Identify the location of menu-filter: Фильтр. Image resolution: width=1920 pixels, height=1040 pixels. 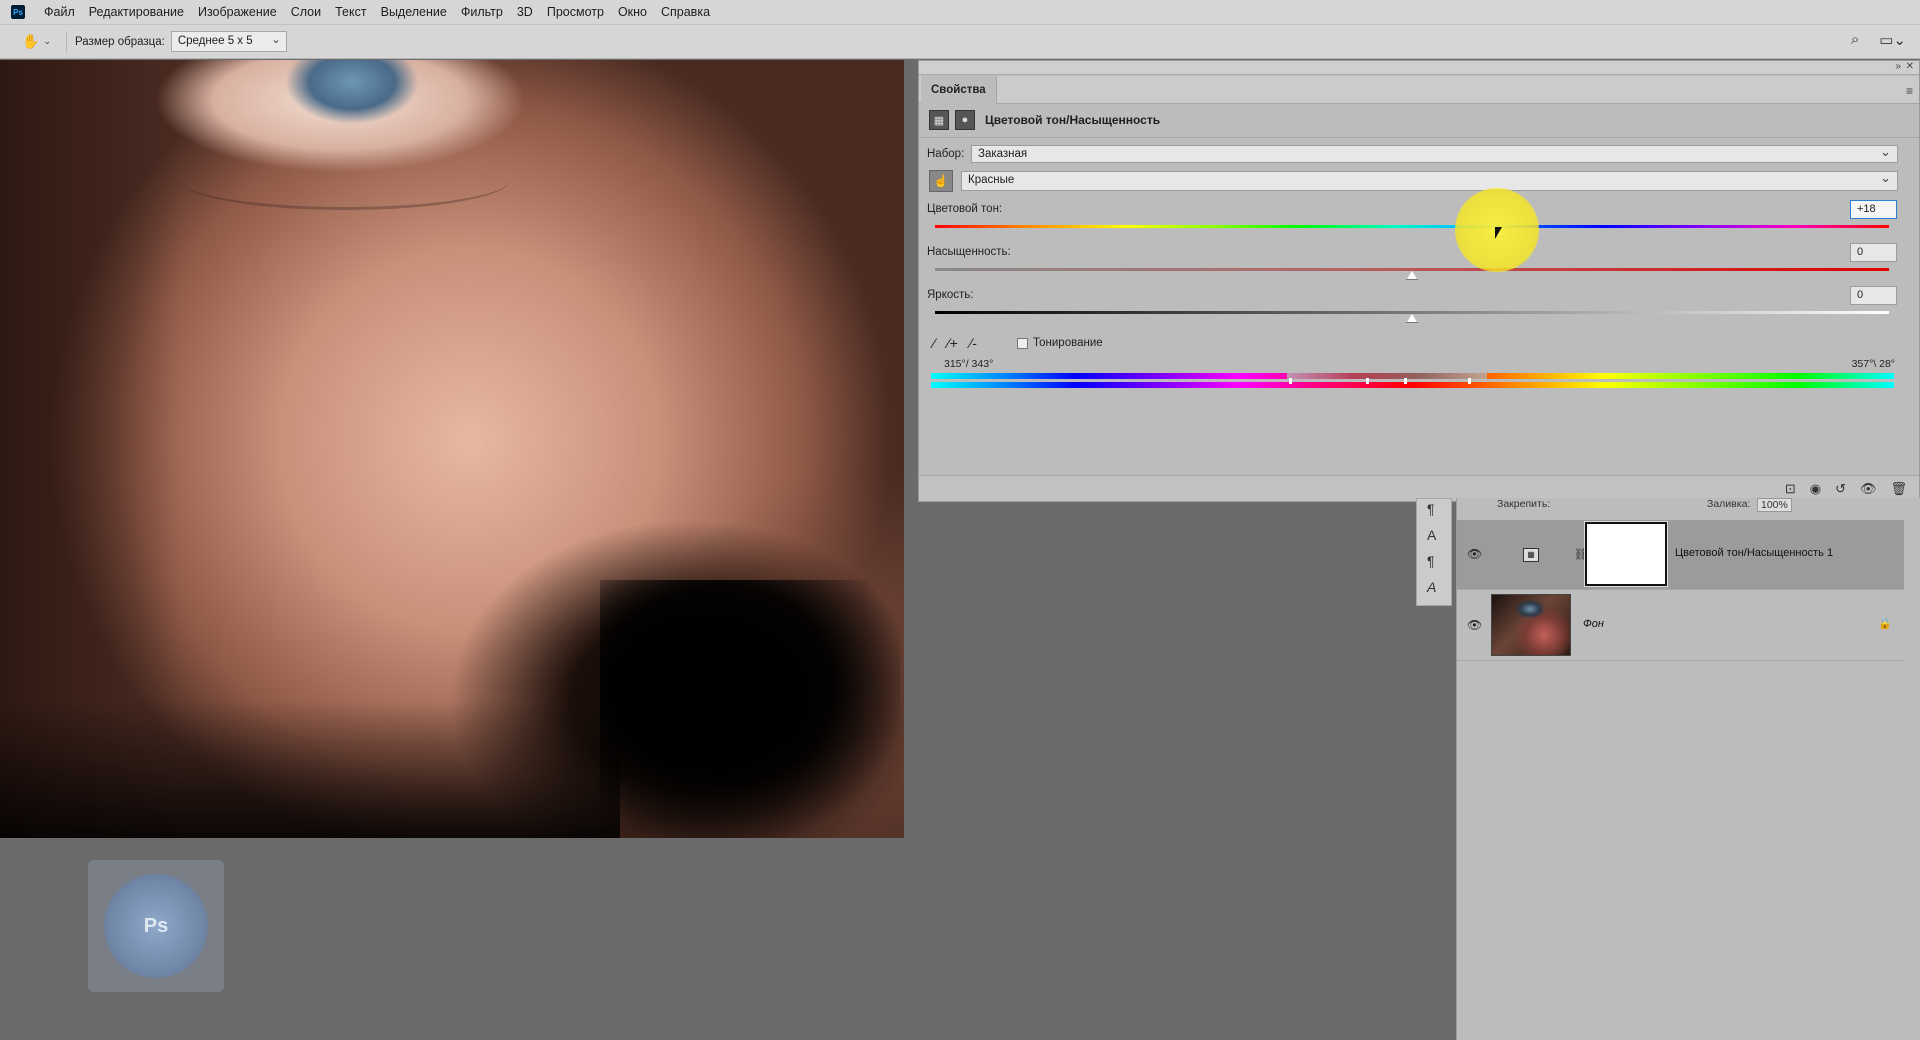
(482, 12).